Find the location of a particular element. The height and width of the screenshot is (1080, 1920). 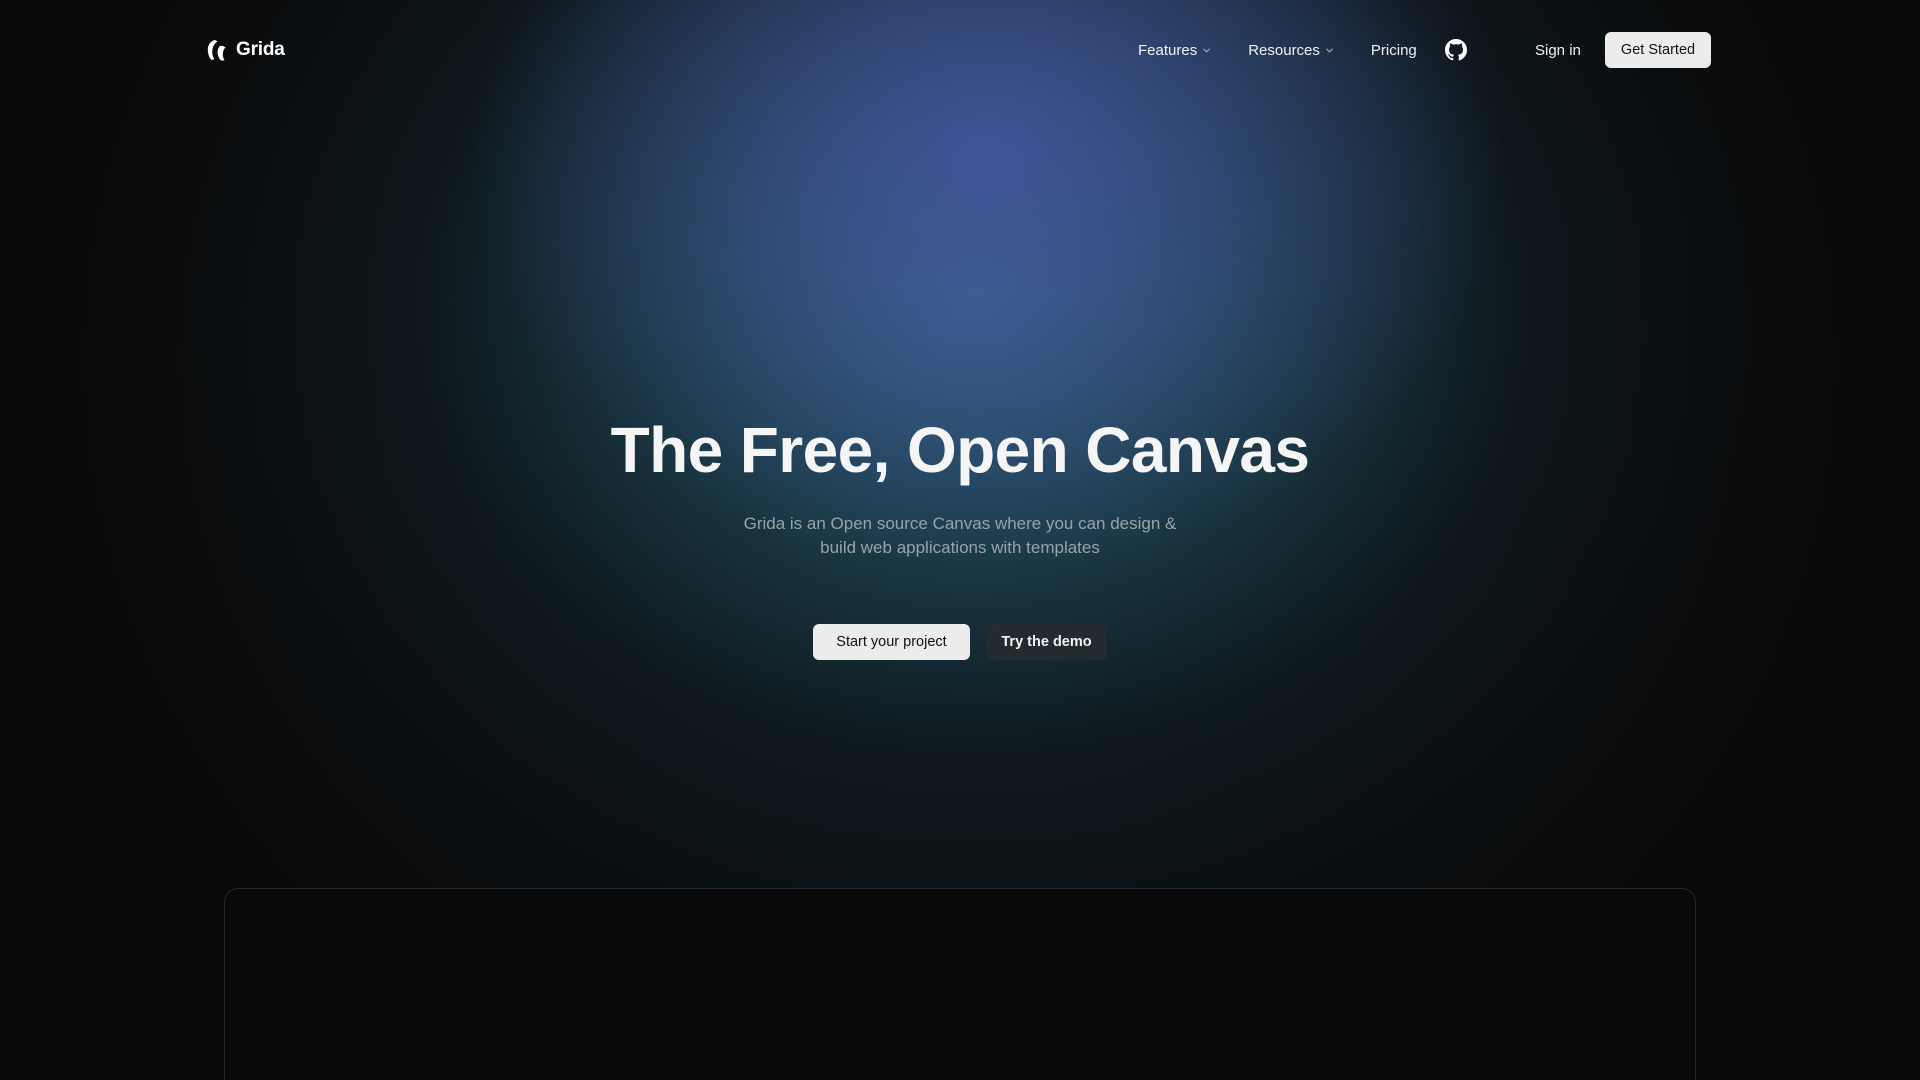

nav-item-features-label: Features is located at coordinates (1168, 50).